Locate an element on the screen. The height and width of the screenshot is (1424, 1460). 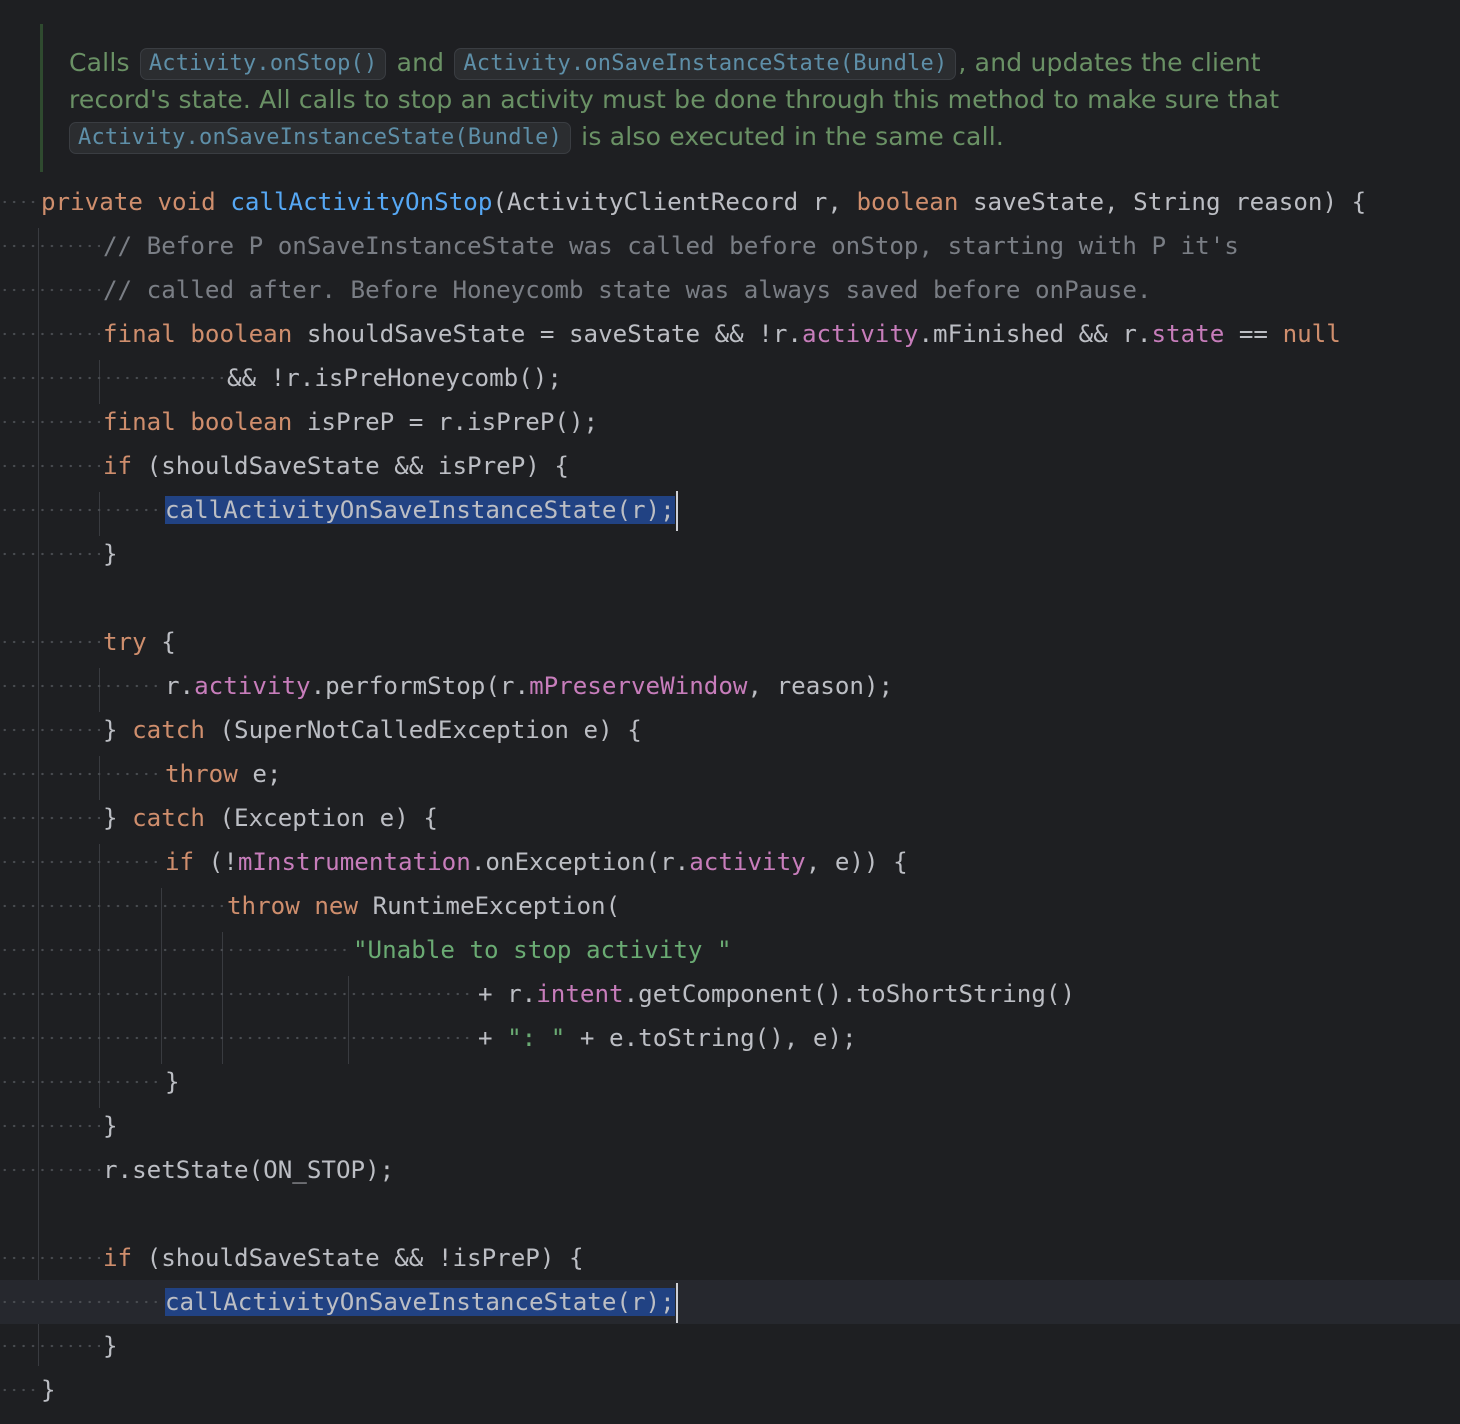
code-token: (ActivityClientRecord r, is located at coordinates (674, 202).